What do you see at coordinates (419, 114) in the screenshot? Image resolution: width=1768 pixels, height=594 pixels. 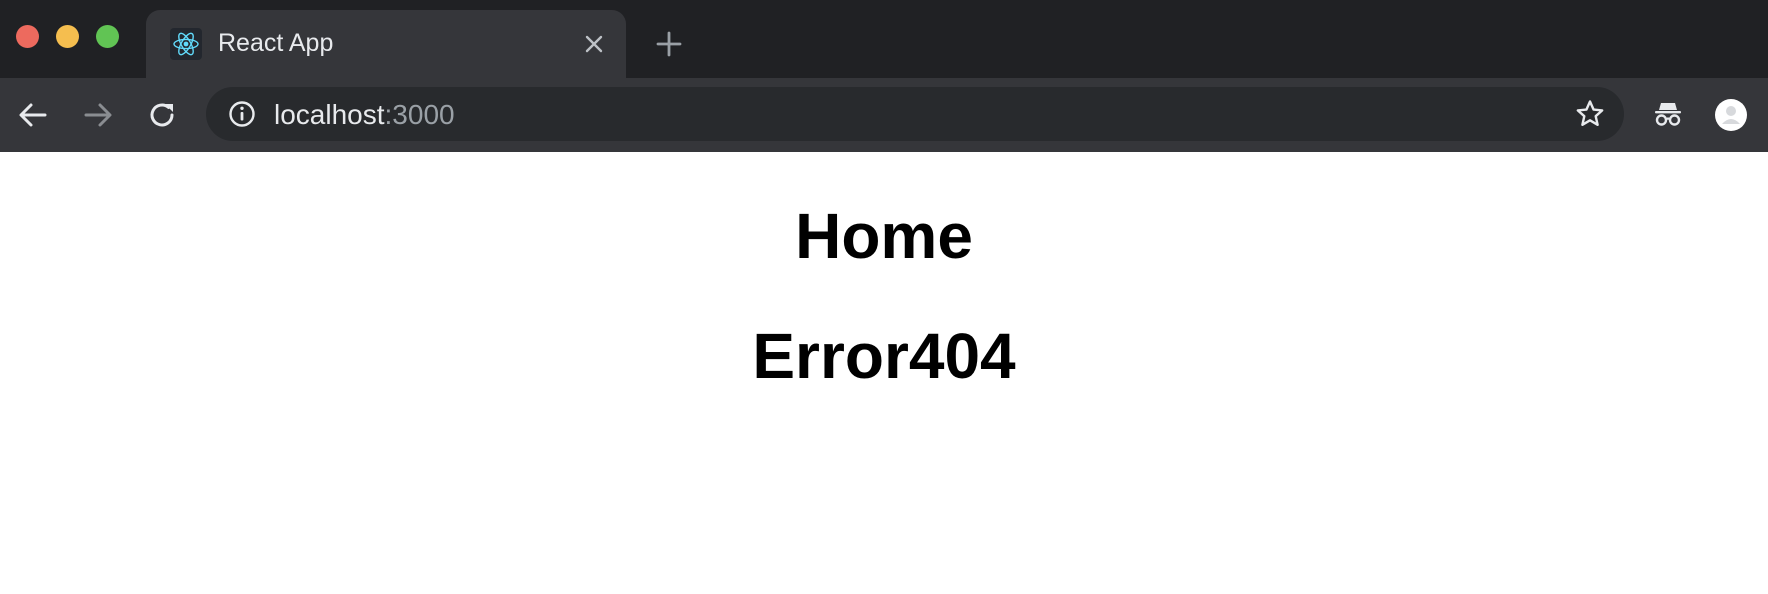 I see `url-port: :3000` at bounding box center [419, 114].